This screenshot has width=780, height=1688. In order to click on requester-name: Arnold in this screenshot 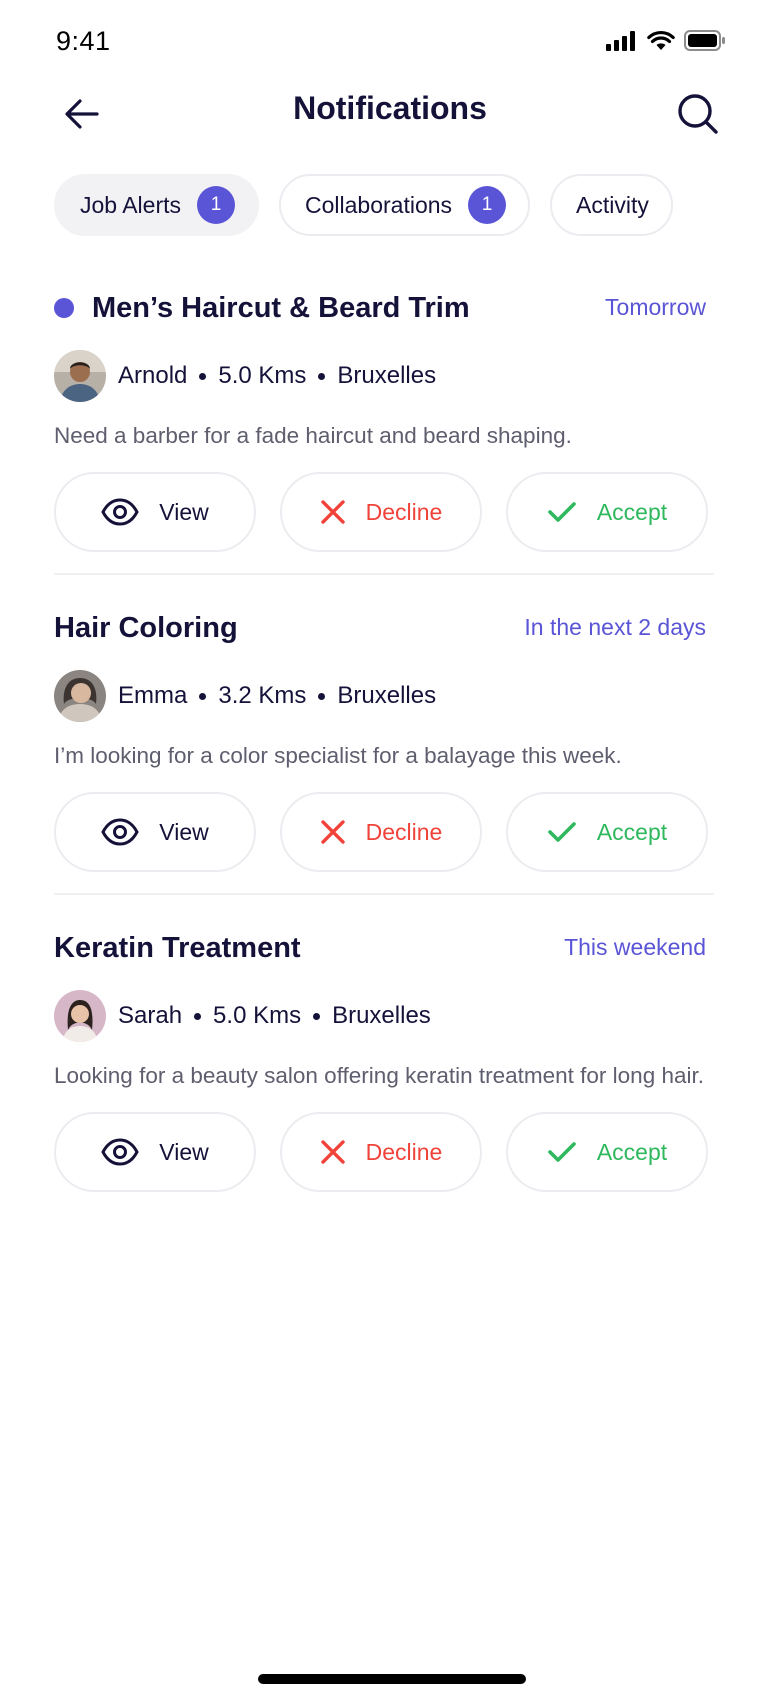, I will do `click(153, 375)`.